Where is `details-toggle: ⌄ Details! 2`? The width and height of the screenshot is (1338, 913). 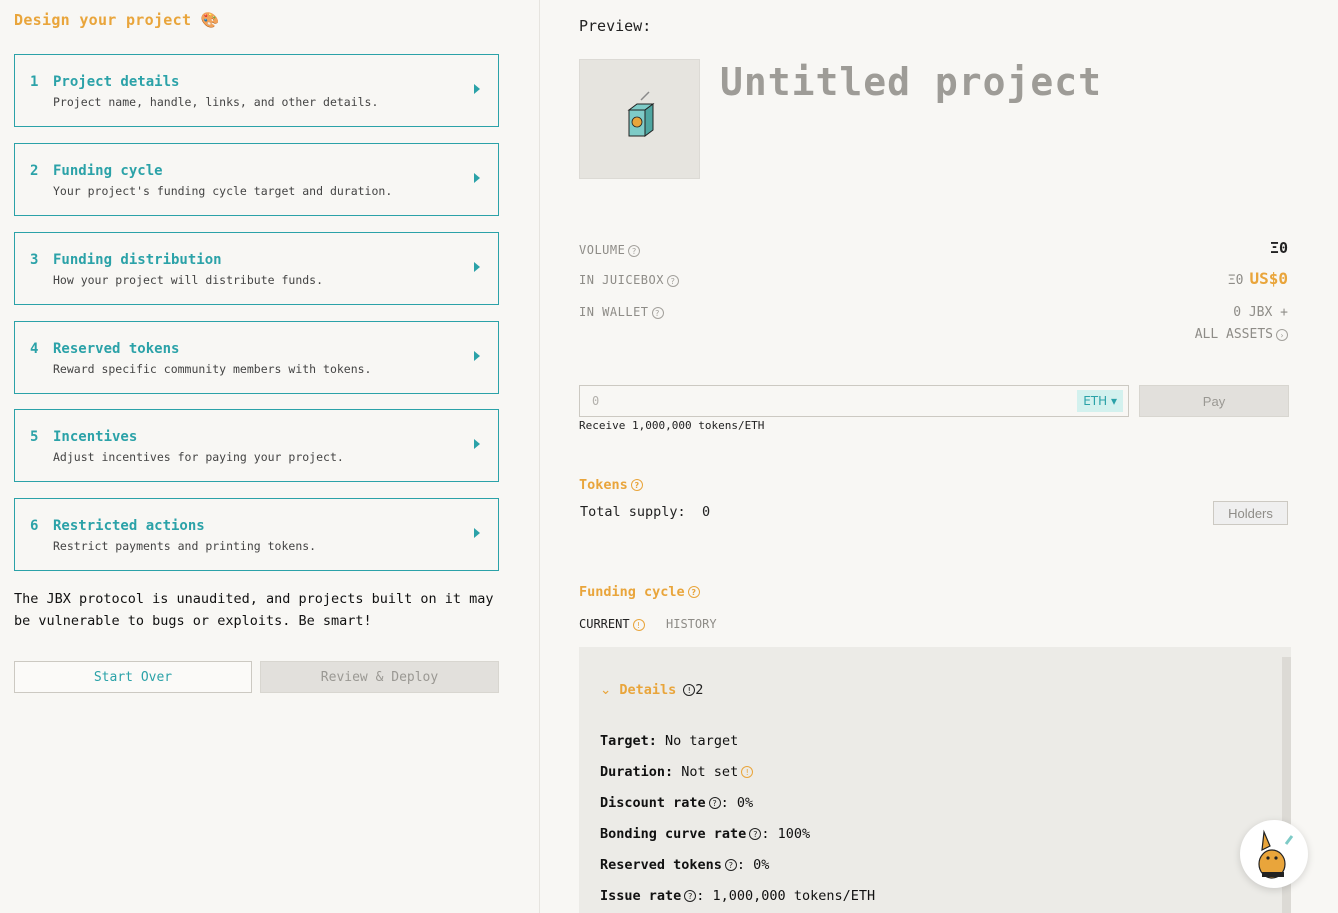
details-toggle: ⌄ Details! 2 is located at coordinates (651, 690).